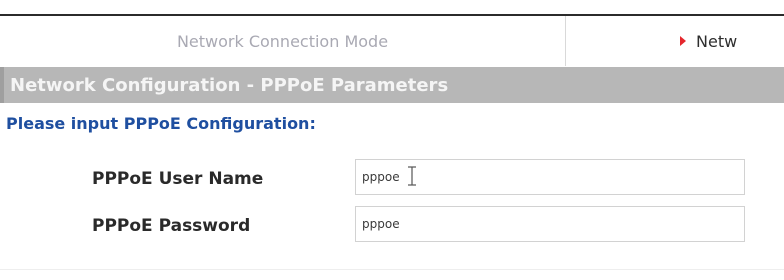  I want to click on tab-network-active: Netw, so click(675, 41).